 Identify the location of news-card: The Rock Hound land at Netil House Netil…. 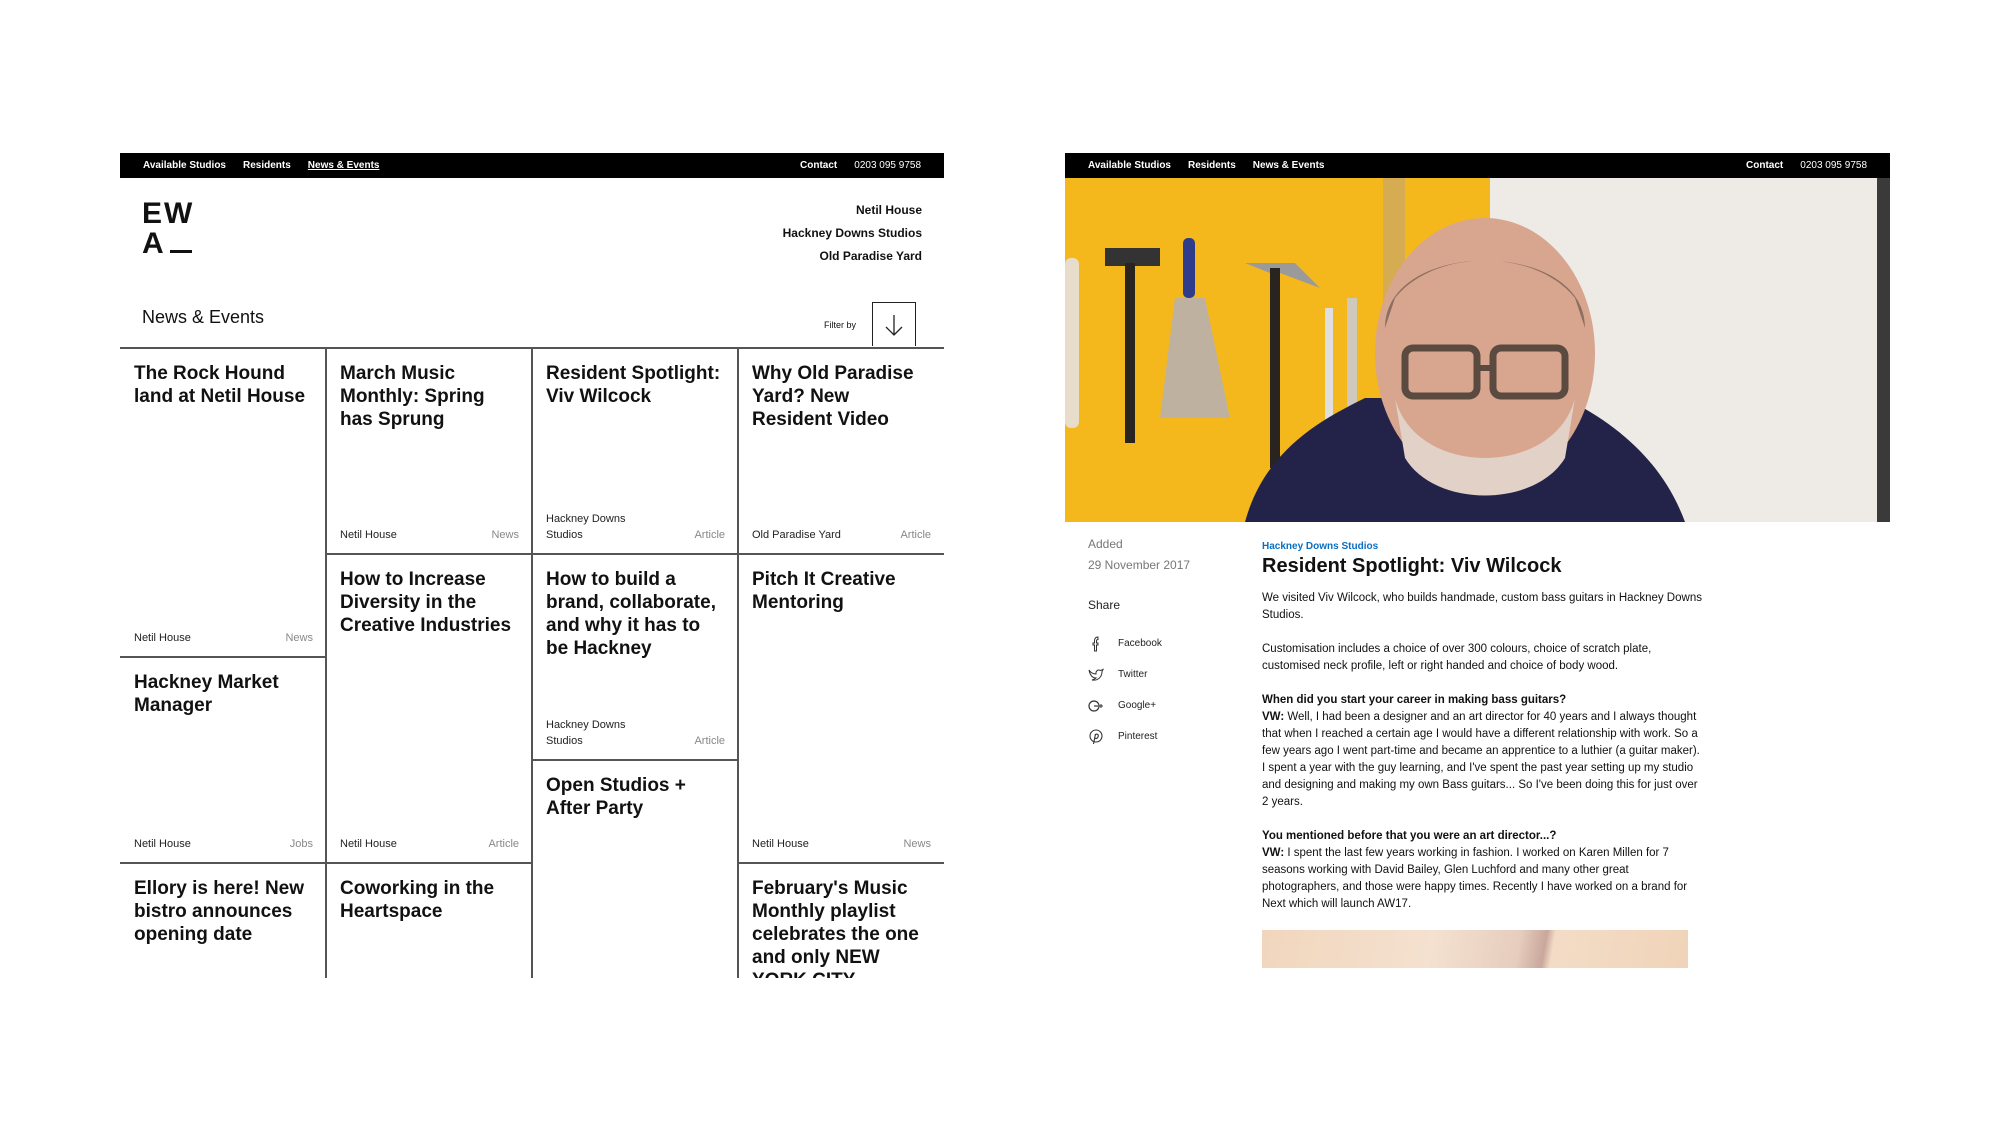
(223, 502).